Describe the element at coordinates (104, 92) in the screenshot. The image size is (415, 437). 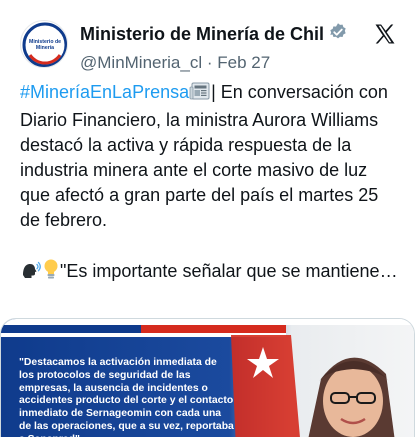
I see `hashtag-link: #MineríaEnLaPrensa` at that location.